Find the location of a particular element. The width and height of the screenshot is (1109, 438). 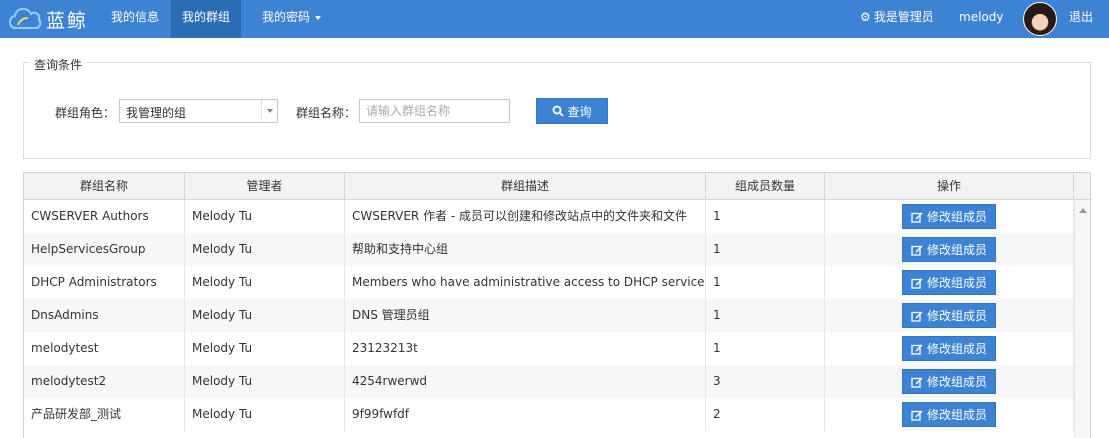

search-icon is located at coordinates (559, 111).